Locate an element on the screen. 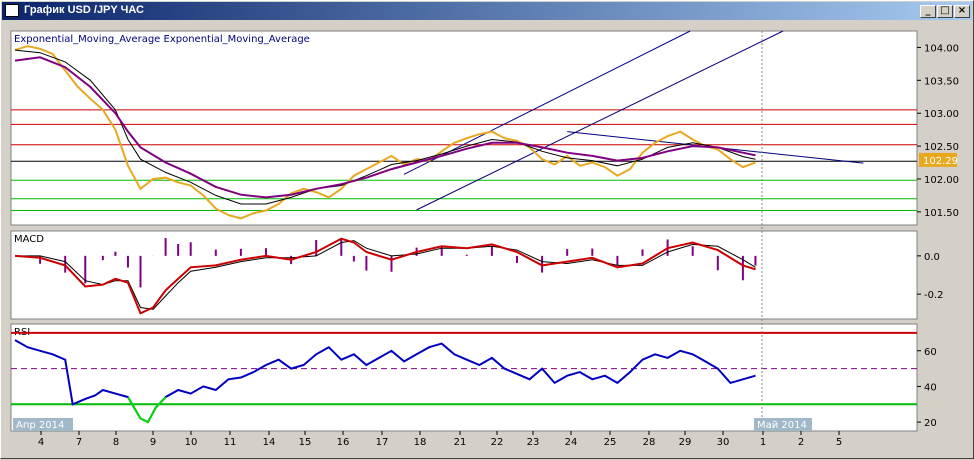 Image resolution: width=974 pixels, height=460 pixels. x-tick-label: 14 is located at coordinates (269, 442).